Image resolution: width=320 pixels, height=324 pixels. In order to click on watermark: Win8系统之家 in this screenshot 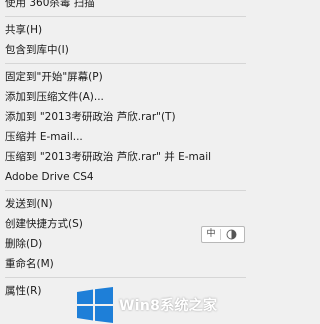, I will do `click(160, 304)`.